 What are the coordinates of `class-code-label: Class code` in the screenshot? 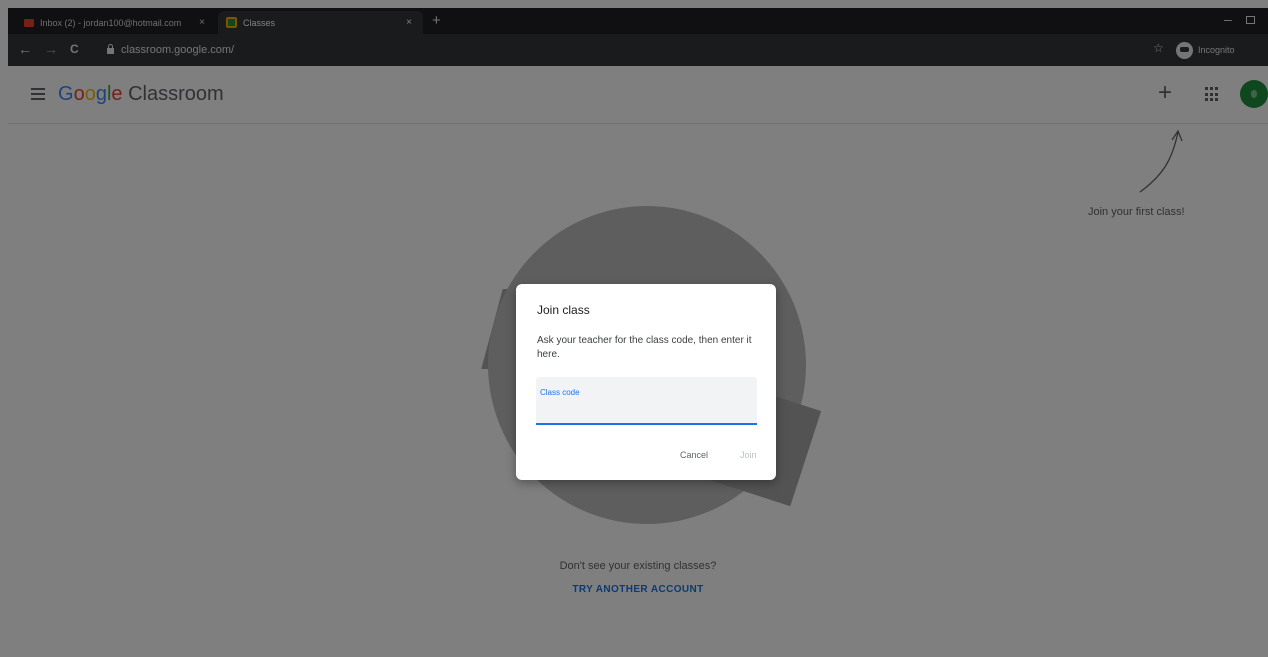 It's located at (560, 392).